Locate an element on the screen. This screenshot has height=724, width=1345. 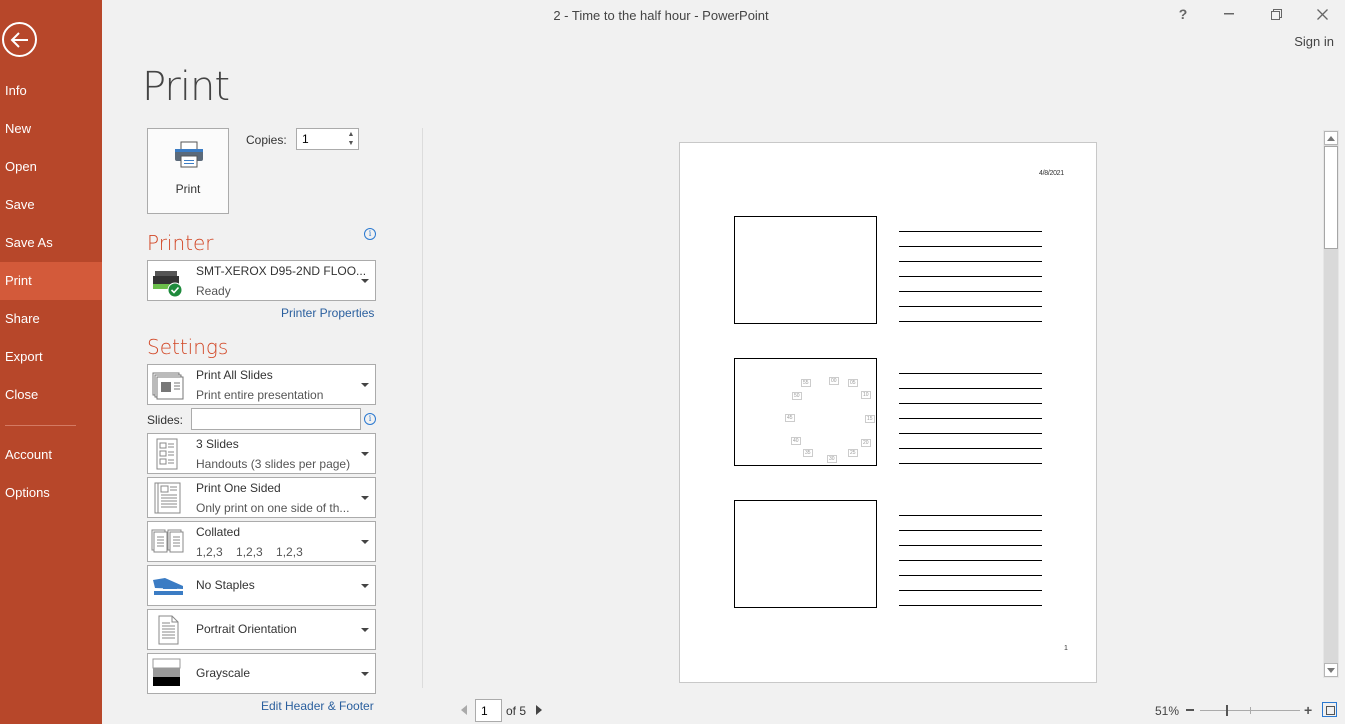
help-button: ? is located at coordinates (1183, 14).